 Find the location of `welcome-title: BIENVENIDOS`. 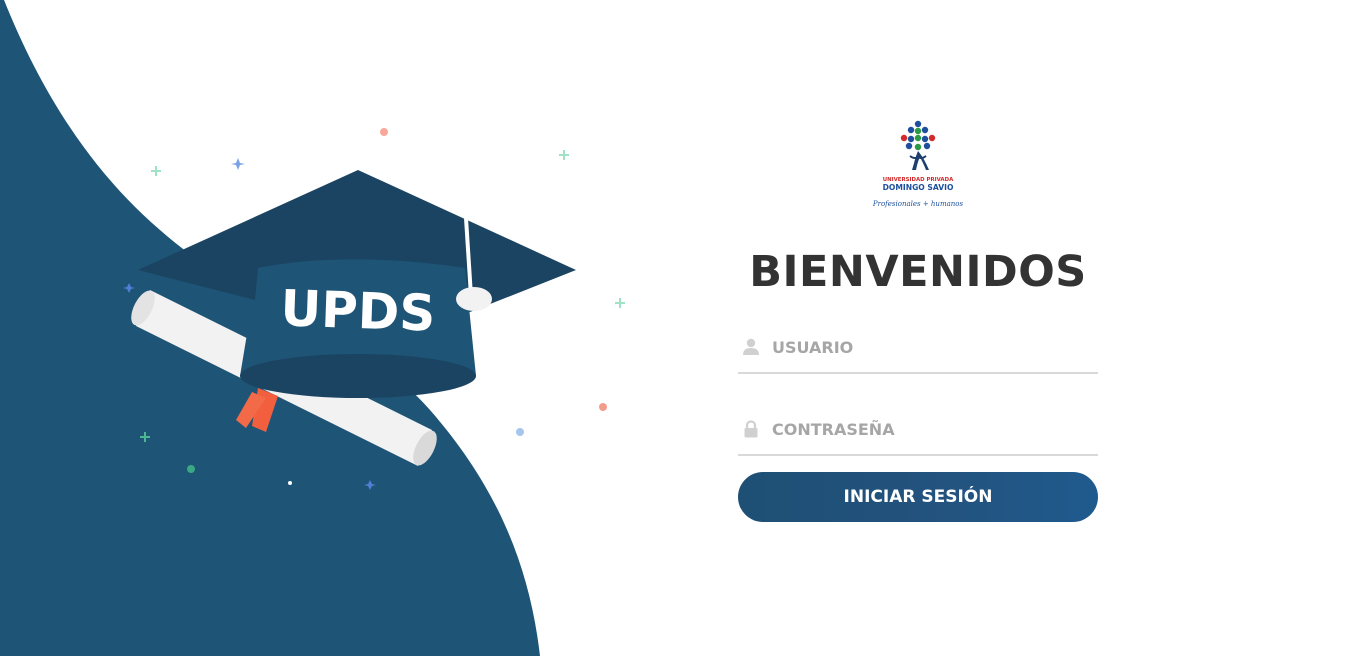

welcome-title: BIENVENIDOS is located at coordinates (918, 272).